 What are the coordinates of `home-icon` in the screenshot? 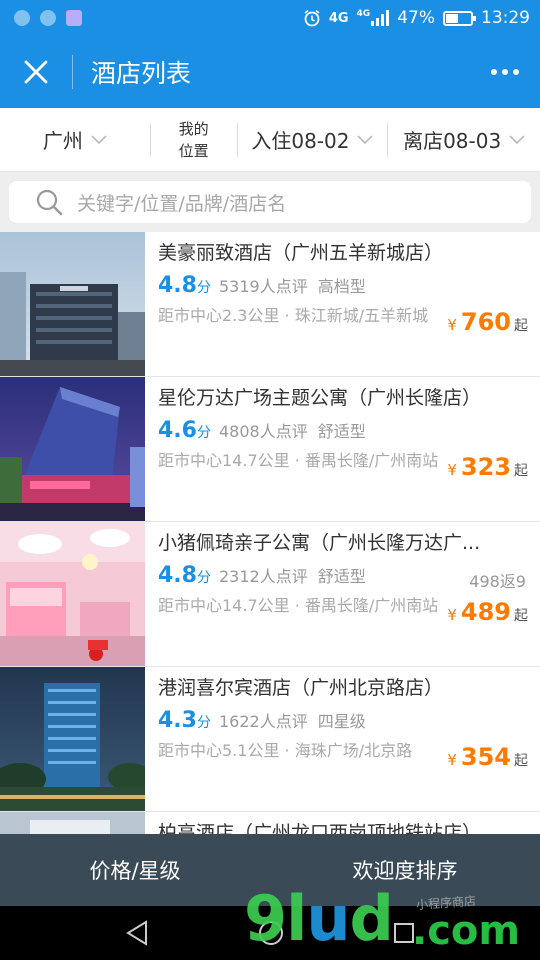 It's located at (271, 933).